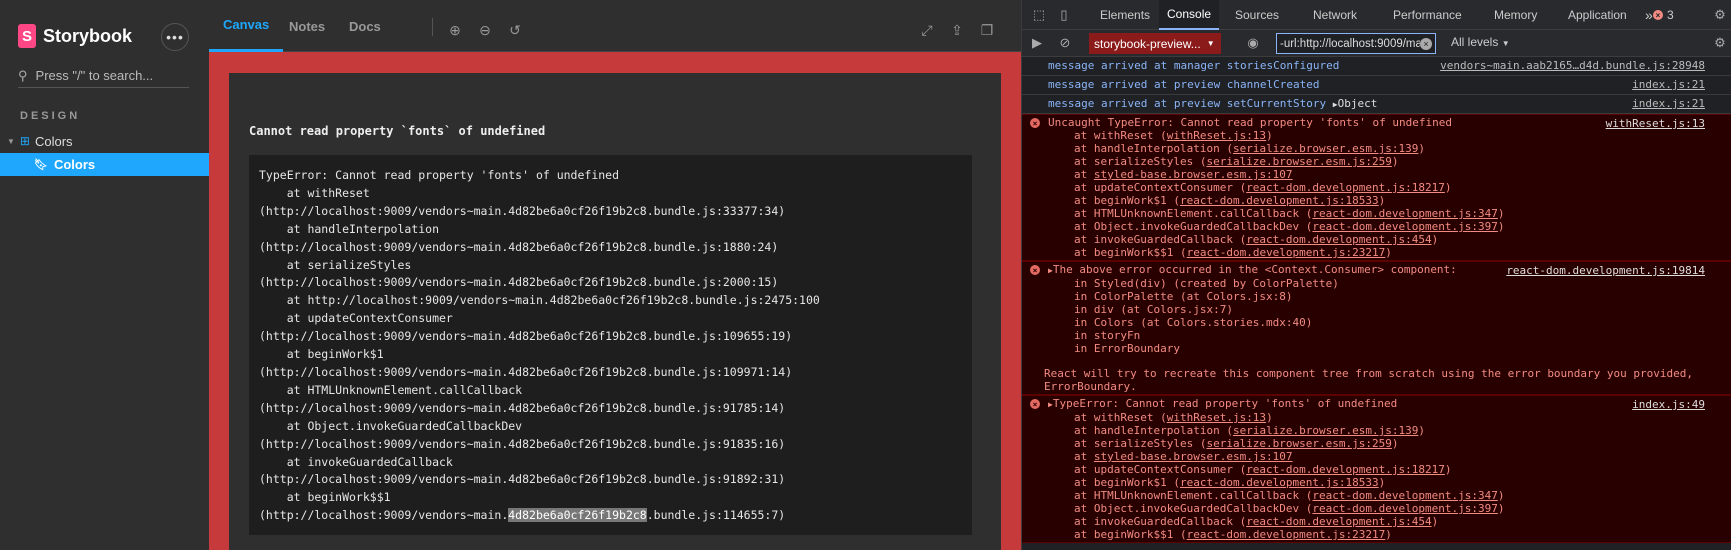  What do you see at coordinates (927, 30) in the screenshot?
I see `fullscreen-icon: ⤢` at bounding box center [927, 30].